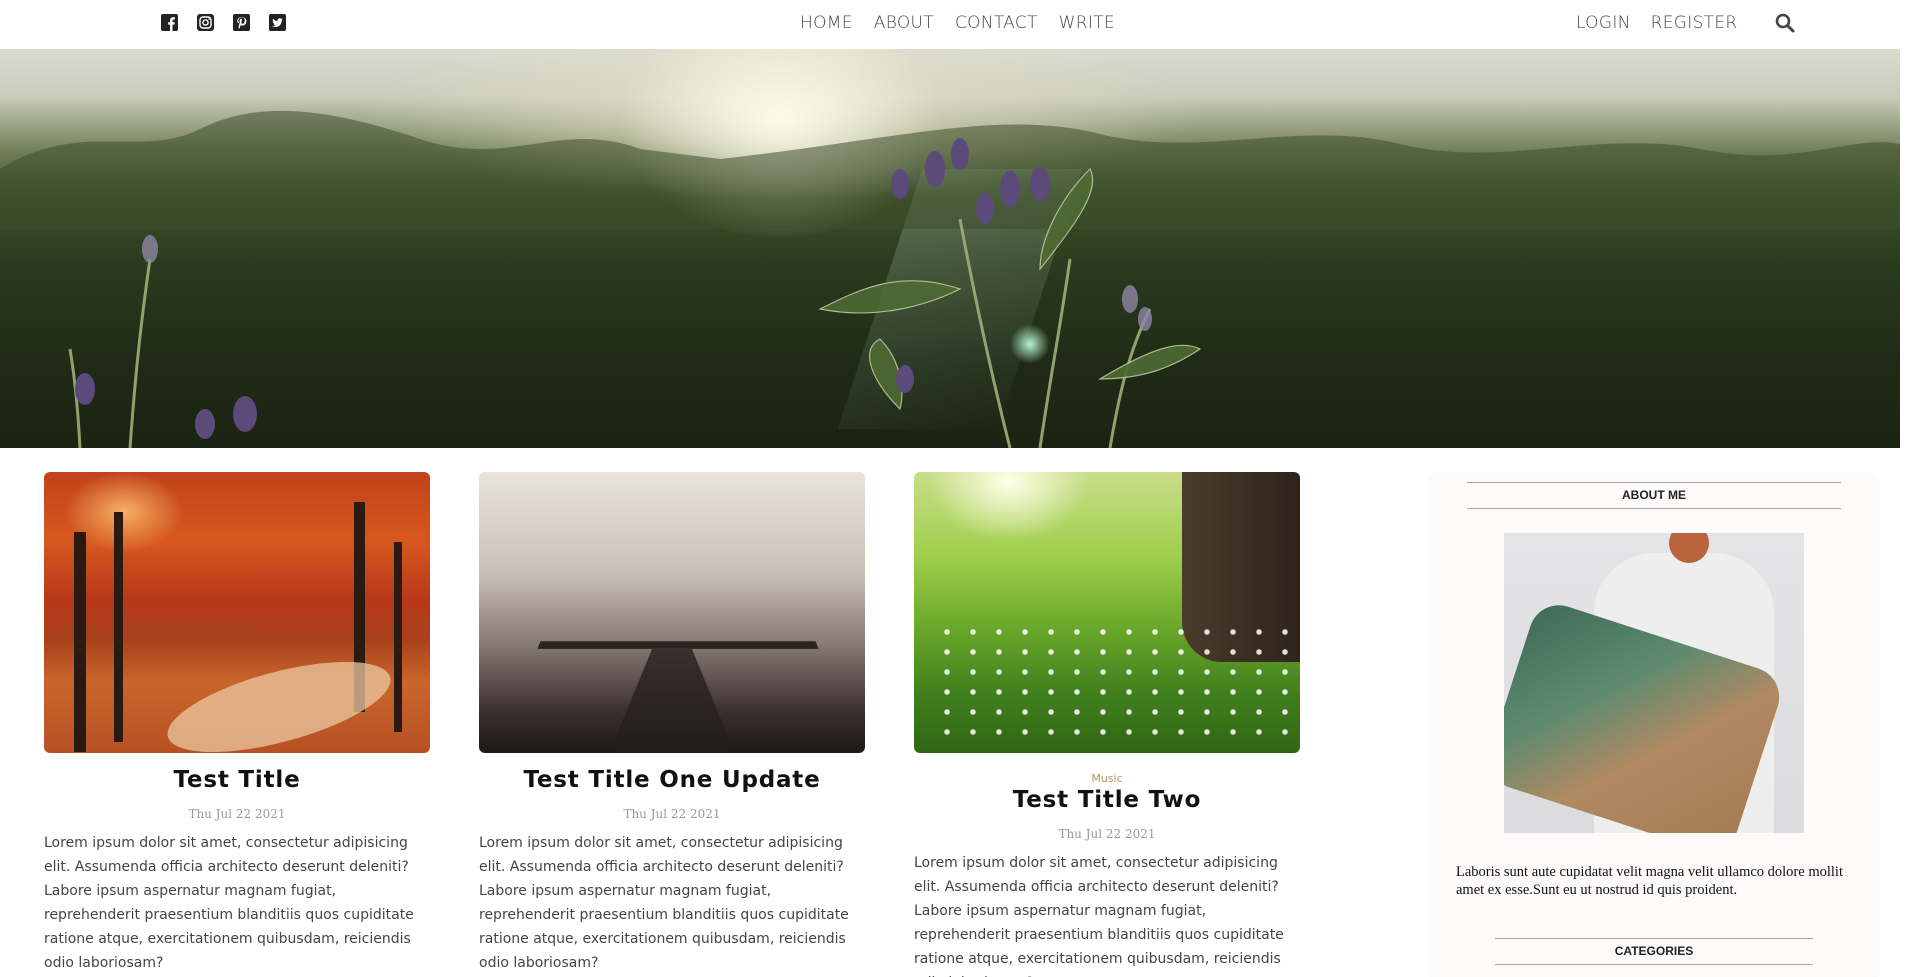 This screenshot has width=1907, height=977. I want to click on top-bar: HOME ABOUT CONTACT WRITE LOGIN REGISTER, so click(953, 24).